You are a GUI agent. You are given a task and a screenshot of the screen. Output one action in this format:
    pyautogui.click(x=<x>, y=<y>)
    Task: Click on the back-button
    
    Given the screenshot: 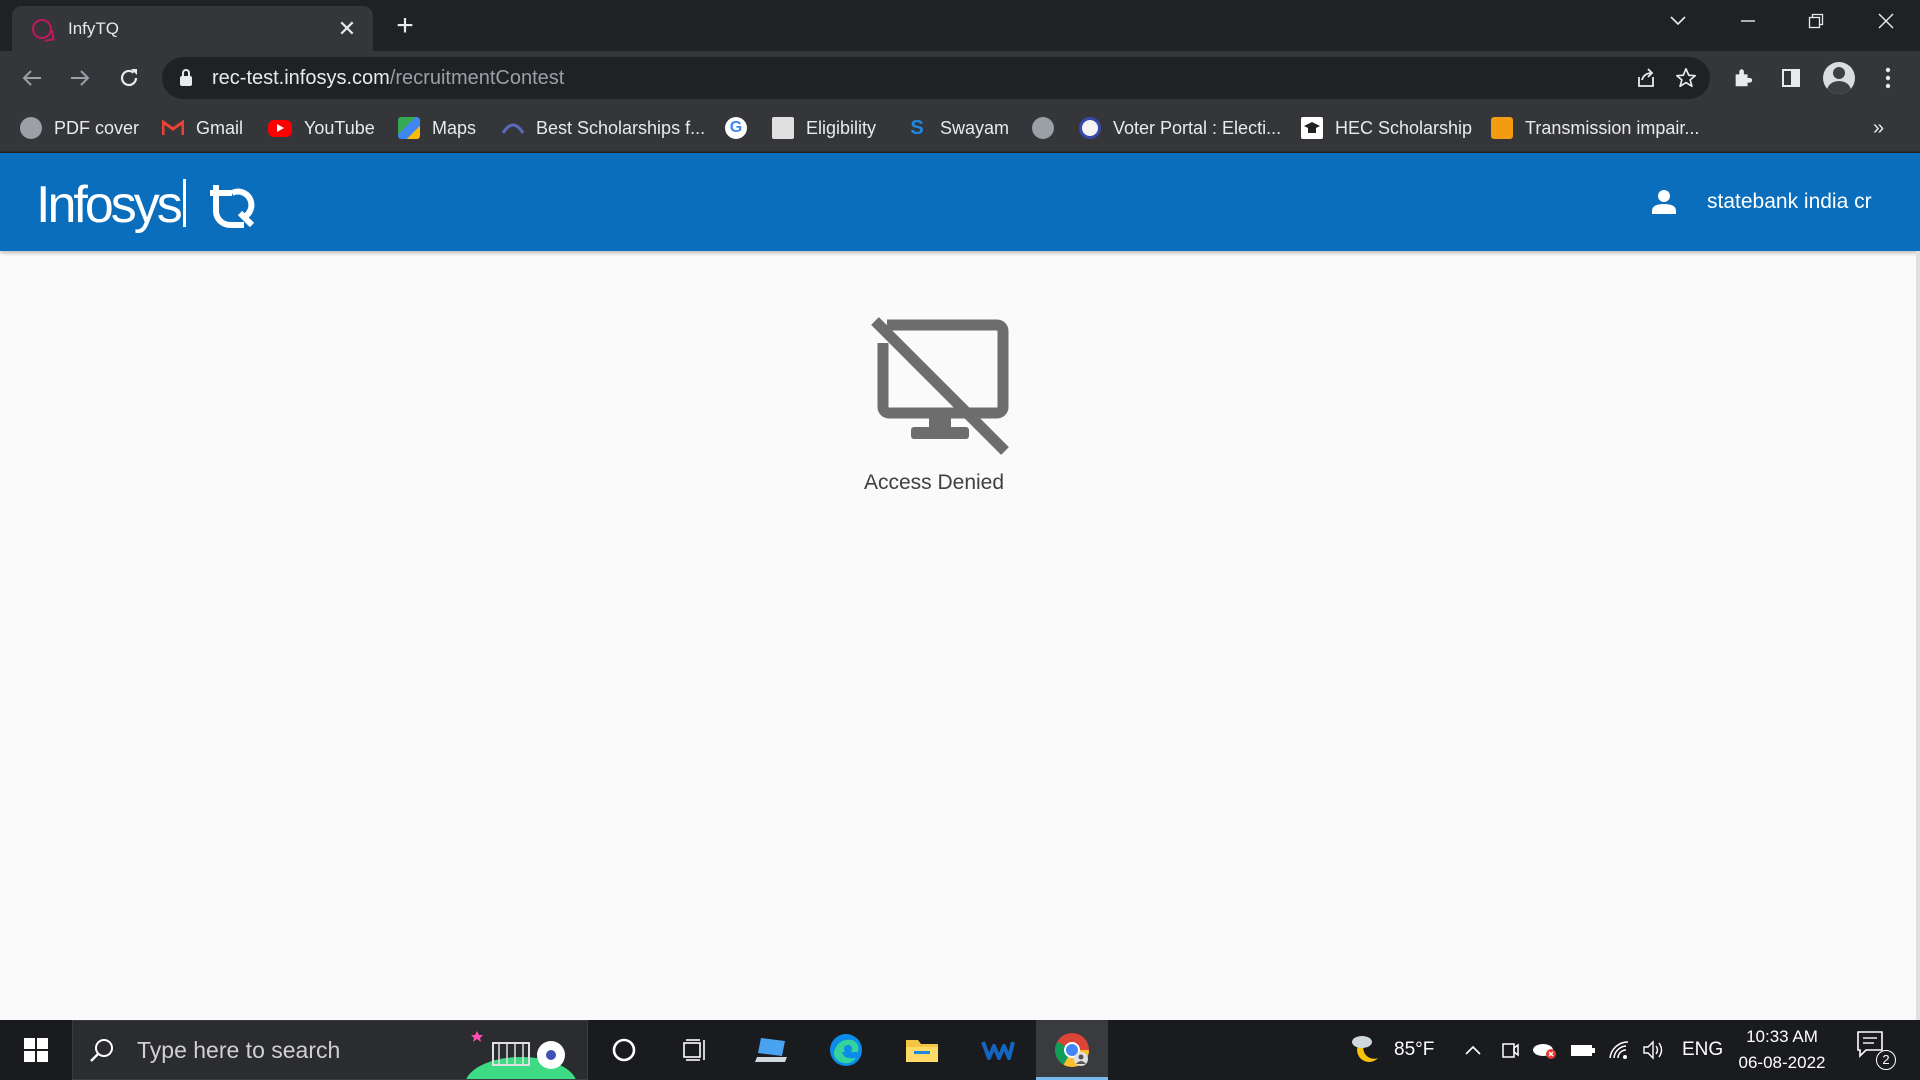 What is the action you would take?
    pyautogui.click(x=32, y=78)
    